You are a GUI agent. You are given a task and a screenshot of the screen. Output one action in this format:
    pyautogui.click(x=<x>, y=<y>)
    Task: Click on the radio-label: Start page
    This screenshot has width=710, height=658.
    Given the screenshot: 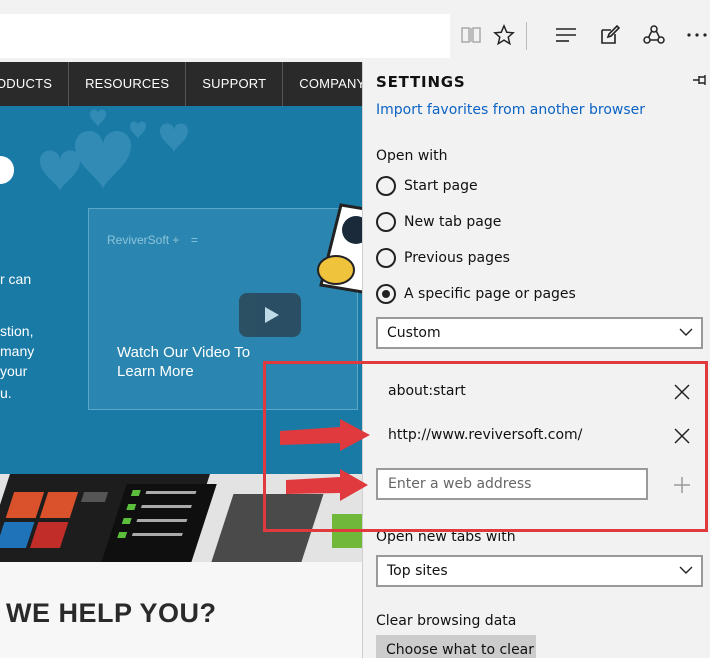 What is the action you would take?
    pyautogui.click(x=441, y=186)
    